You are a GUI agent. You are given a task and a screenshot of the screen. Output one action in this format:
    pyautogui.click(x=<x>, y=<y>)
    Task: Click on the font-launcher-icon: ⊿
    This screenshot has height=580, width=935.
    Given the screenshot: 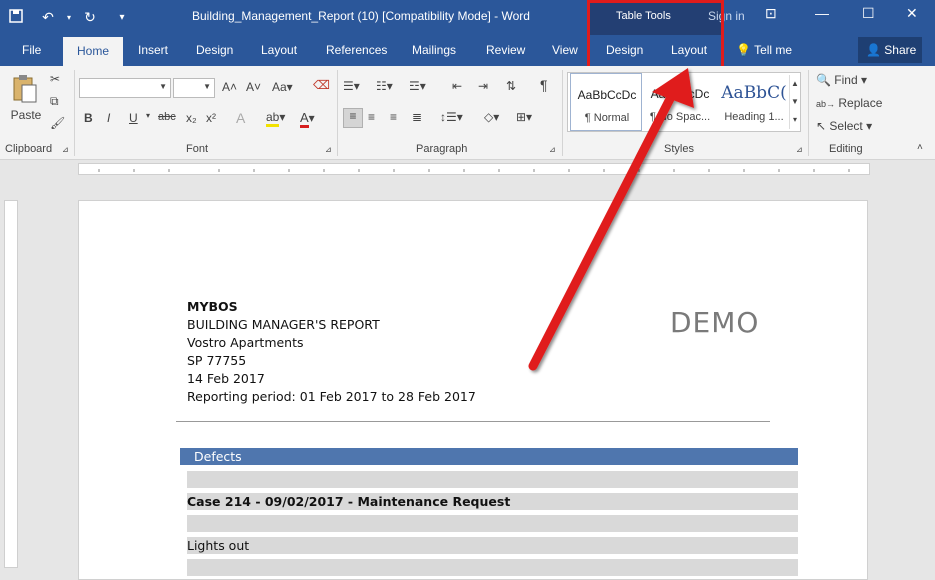 What is the action you would take?
    pyautogui.click(x=328, y=149)
    